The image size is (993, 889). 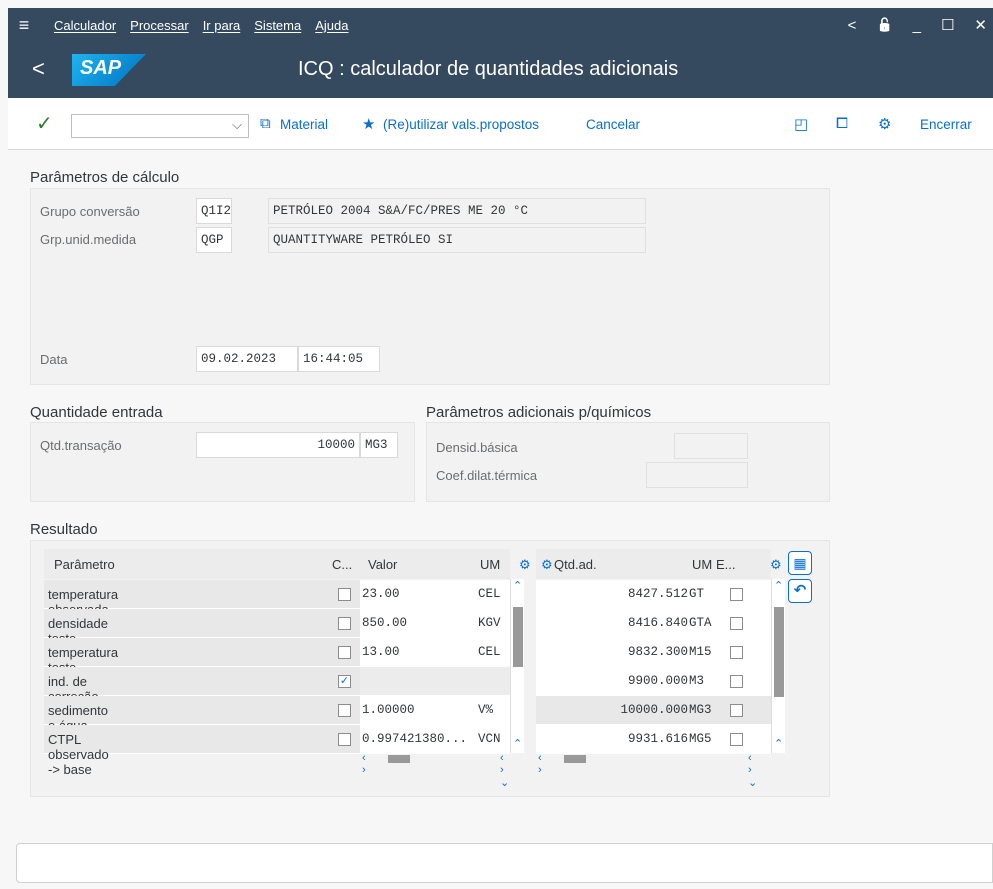 I want to click on hamburger-menu-icon: ≡, so click(x=24, y=25).